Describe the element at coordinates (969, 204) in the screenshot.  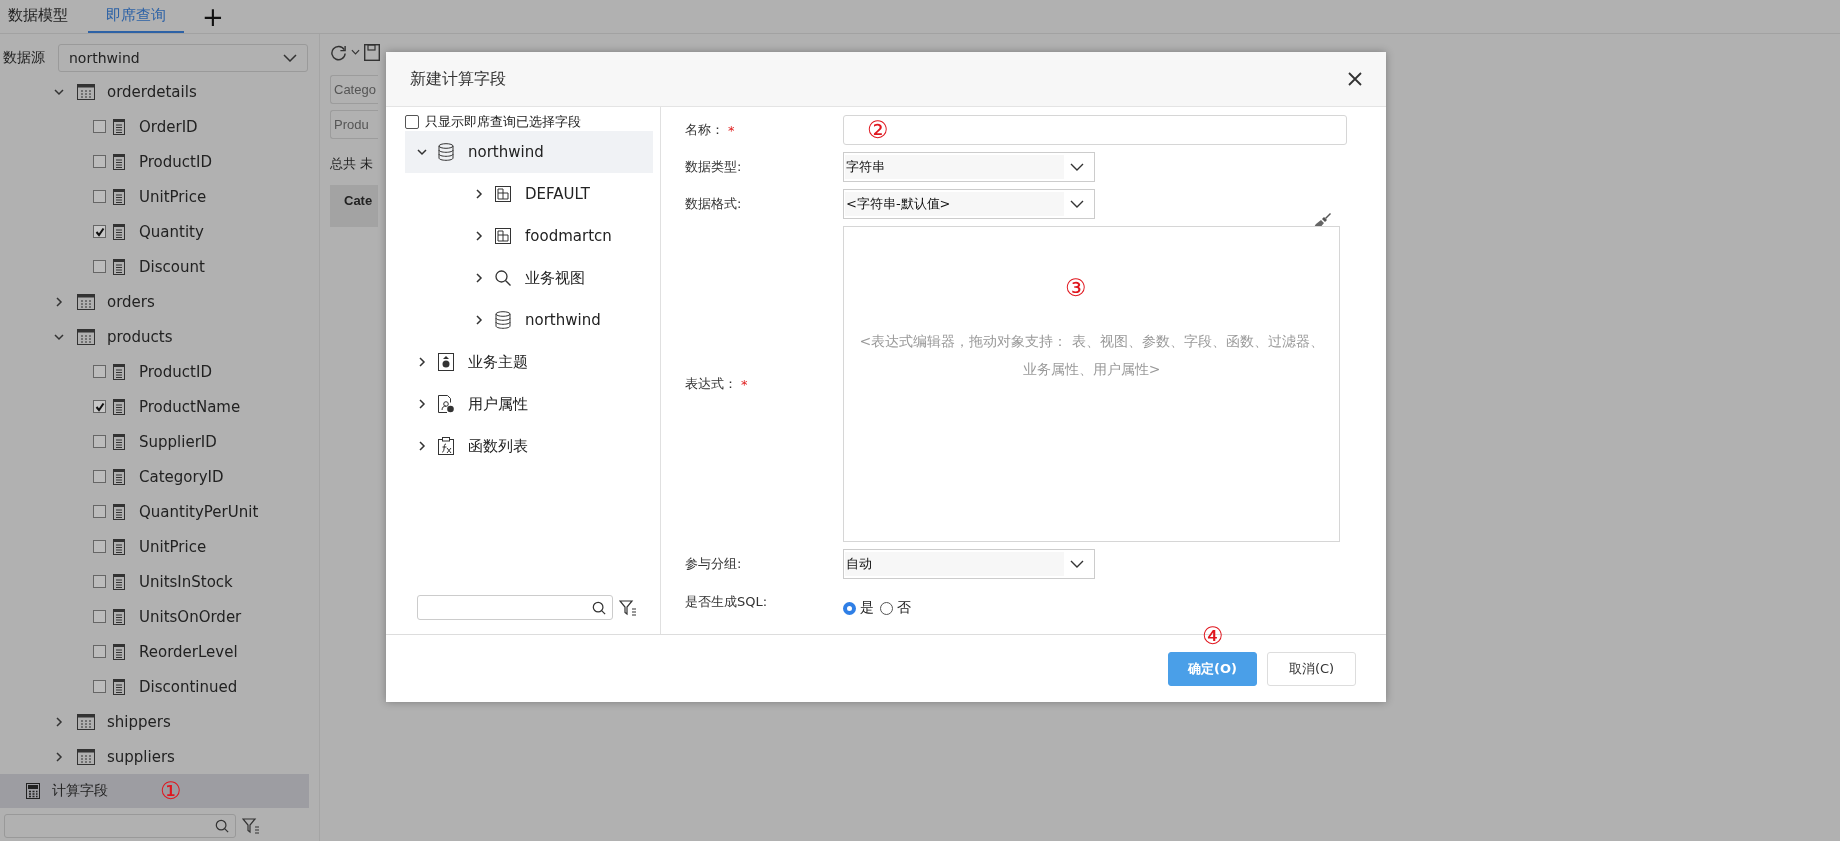
I see `dropdown: <字符串-默认值>` at that location.